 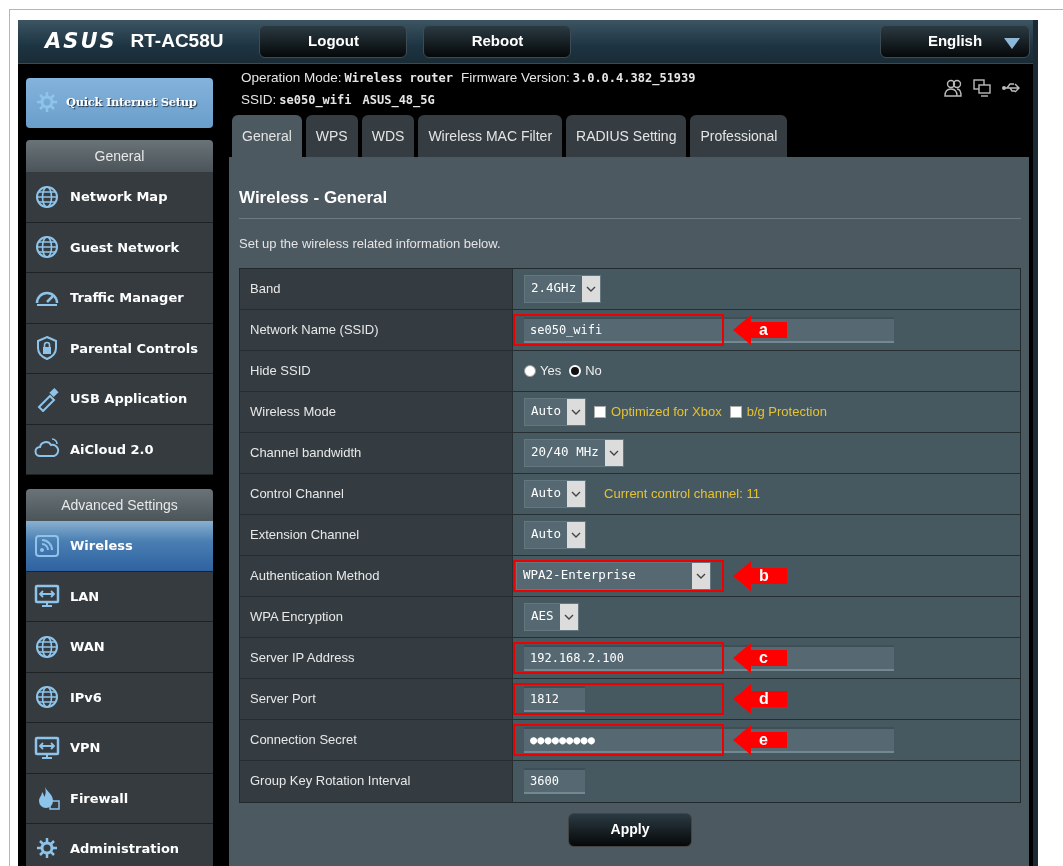 What do you see at coordinates (515, 77) in the screenshot?
I see `info-label: Firmware Version:` at bounding box center [515, 77].